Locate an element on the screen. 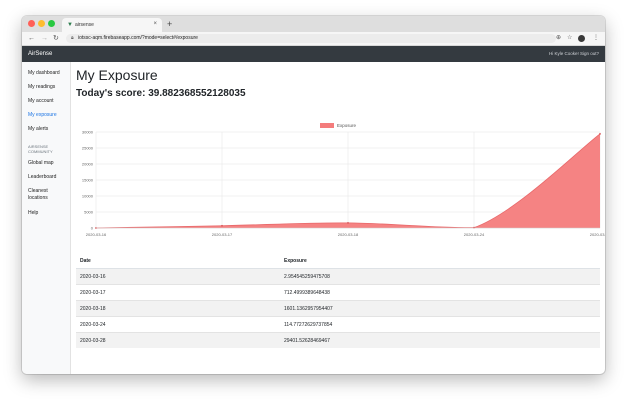  close-window-button is located at coordinates (31, 23).